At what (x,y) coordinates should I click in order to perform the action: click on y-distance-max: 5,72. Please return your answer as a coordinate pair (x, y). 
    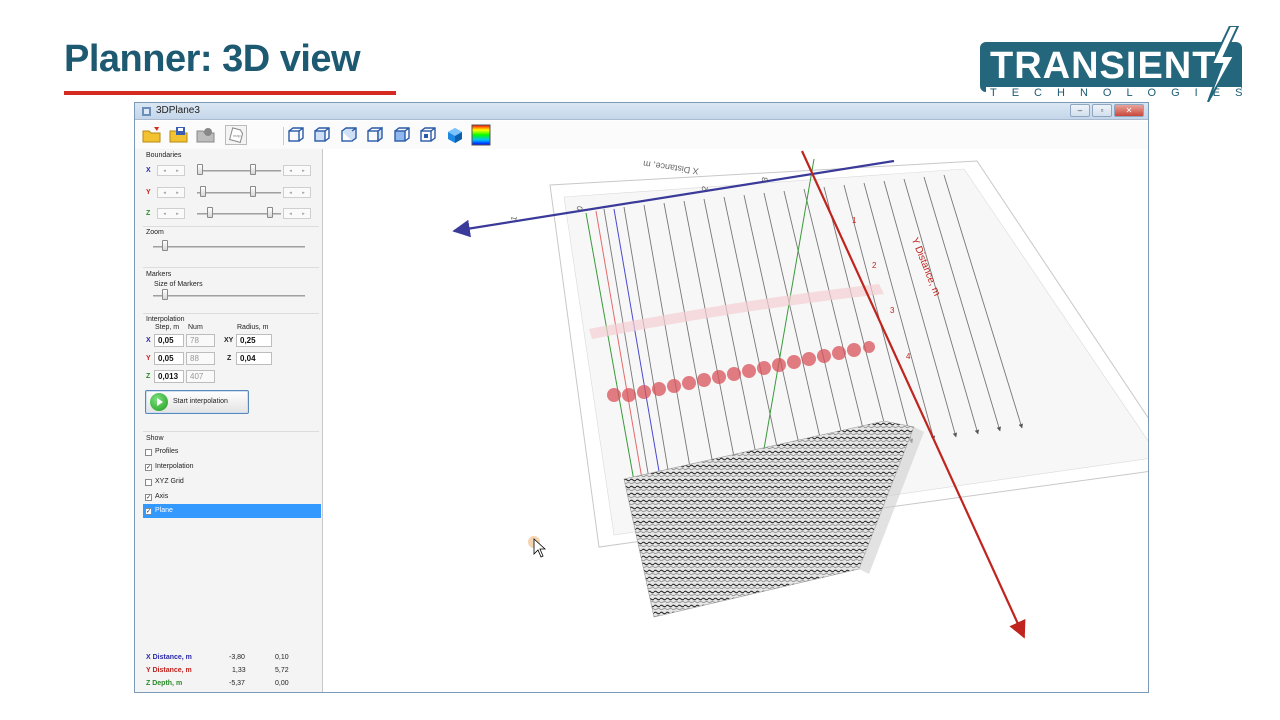
    Looking at the image, I should click on (282, 670).